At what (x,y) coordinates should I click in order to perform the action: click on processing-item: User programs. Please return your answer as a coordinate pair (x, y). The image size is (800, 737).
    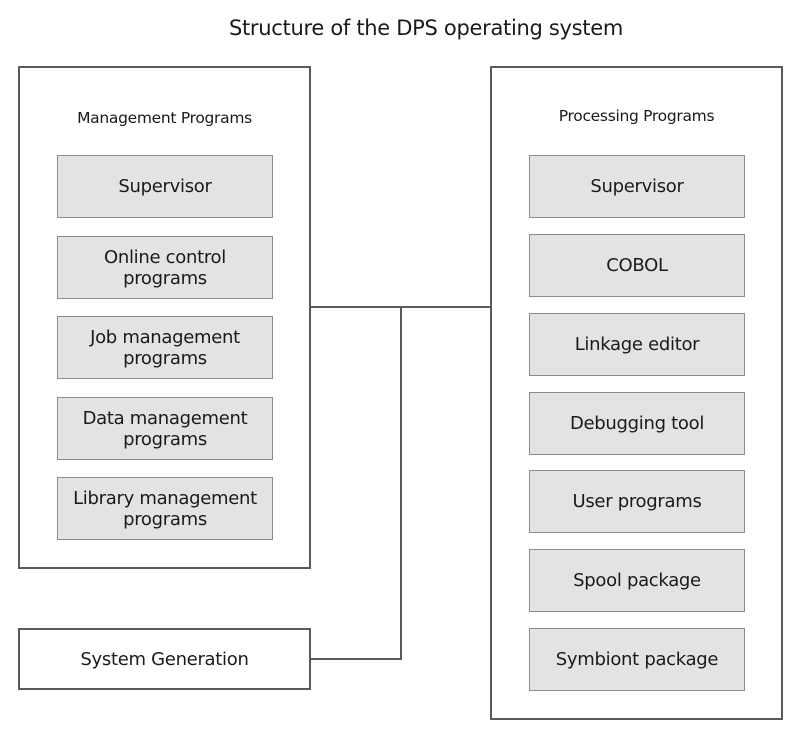
    Looking at the image, I should click on (637, 501).